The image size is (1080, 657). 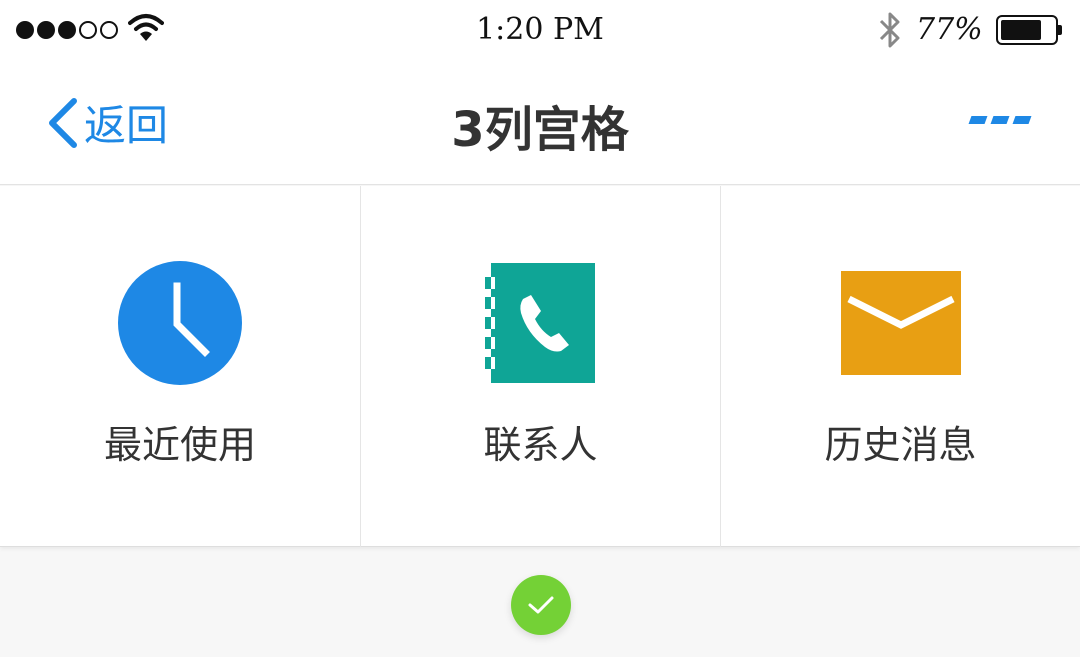 What do you see at coordinates (949, 29) in the screenshot?
I see `battery-percent: 77%` at bounding box center [949, 29].